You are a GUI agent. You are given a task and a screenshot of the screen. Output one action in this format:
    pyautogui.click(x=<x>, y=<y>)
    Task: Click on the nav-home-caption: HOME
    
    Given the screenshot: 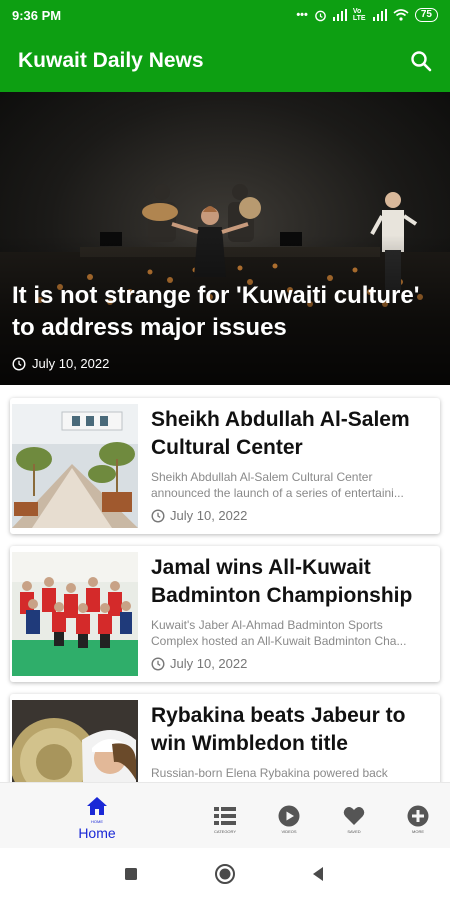 What is the action you would take?
    pyautogui.click(x=97, y=821)
    